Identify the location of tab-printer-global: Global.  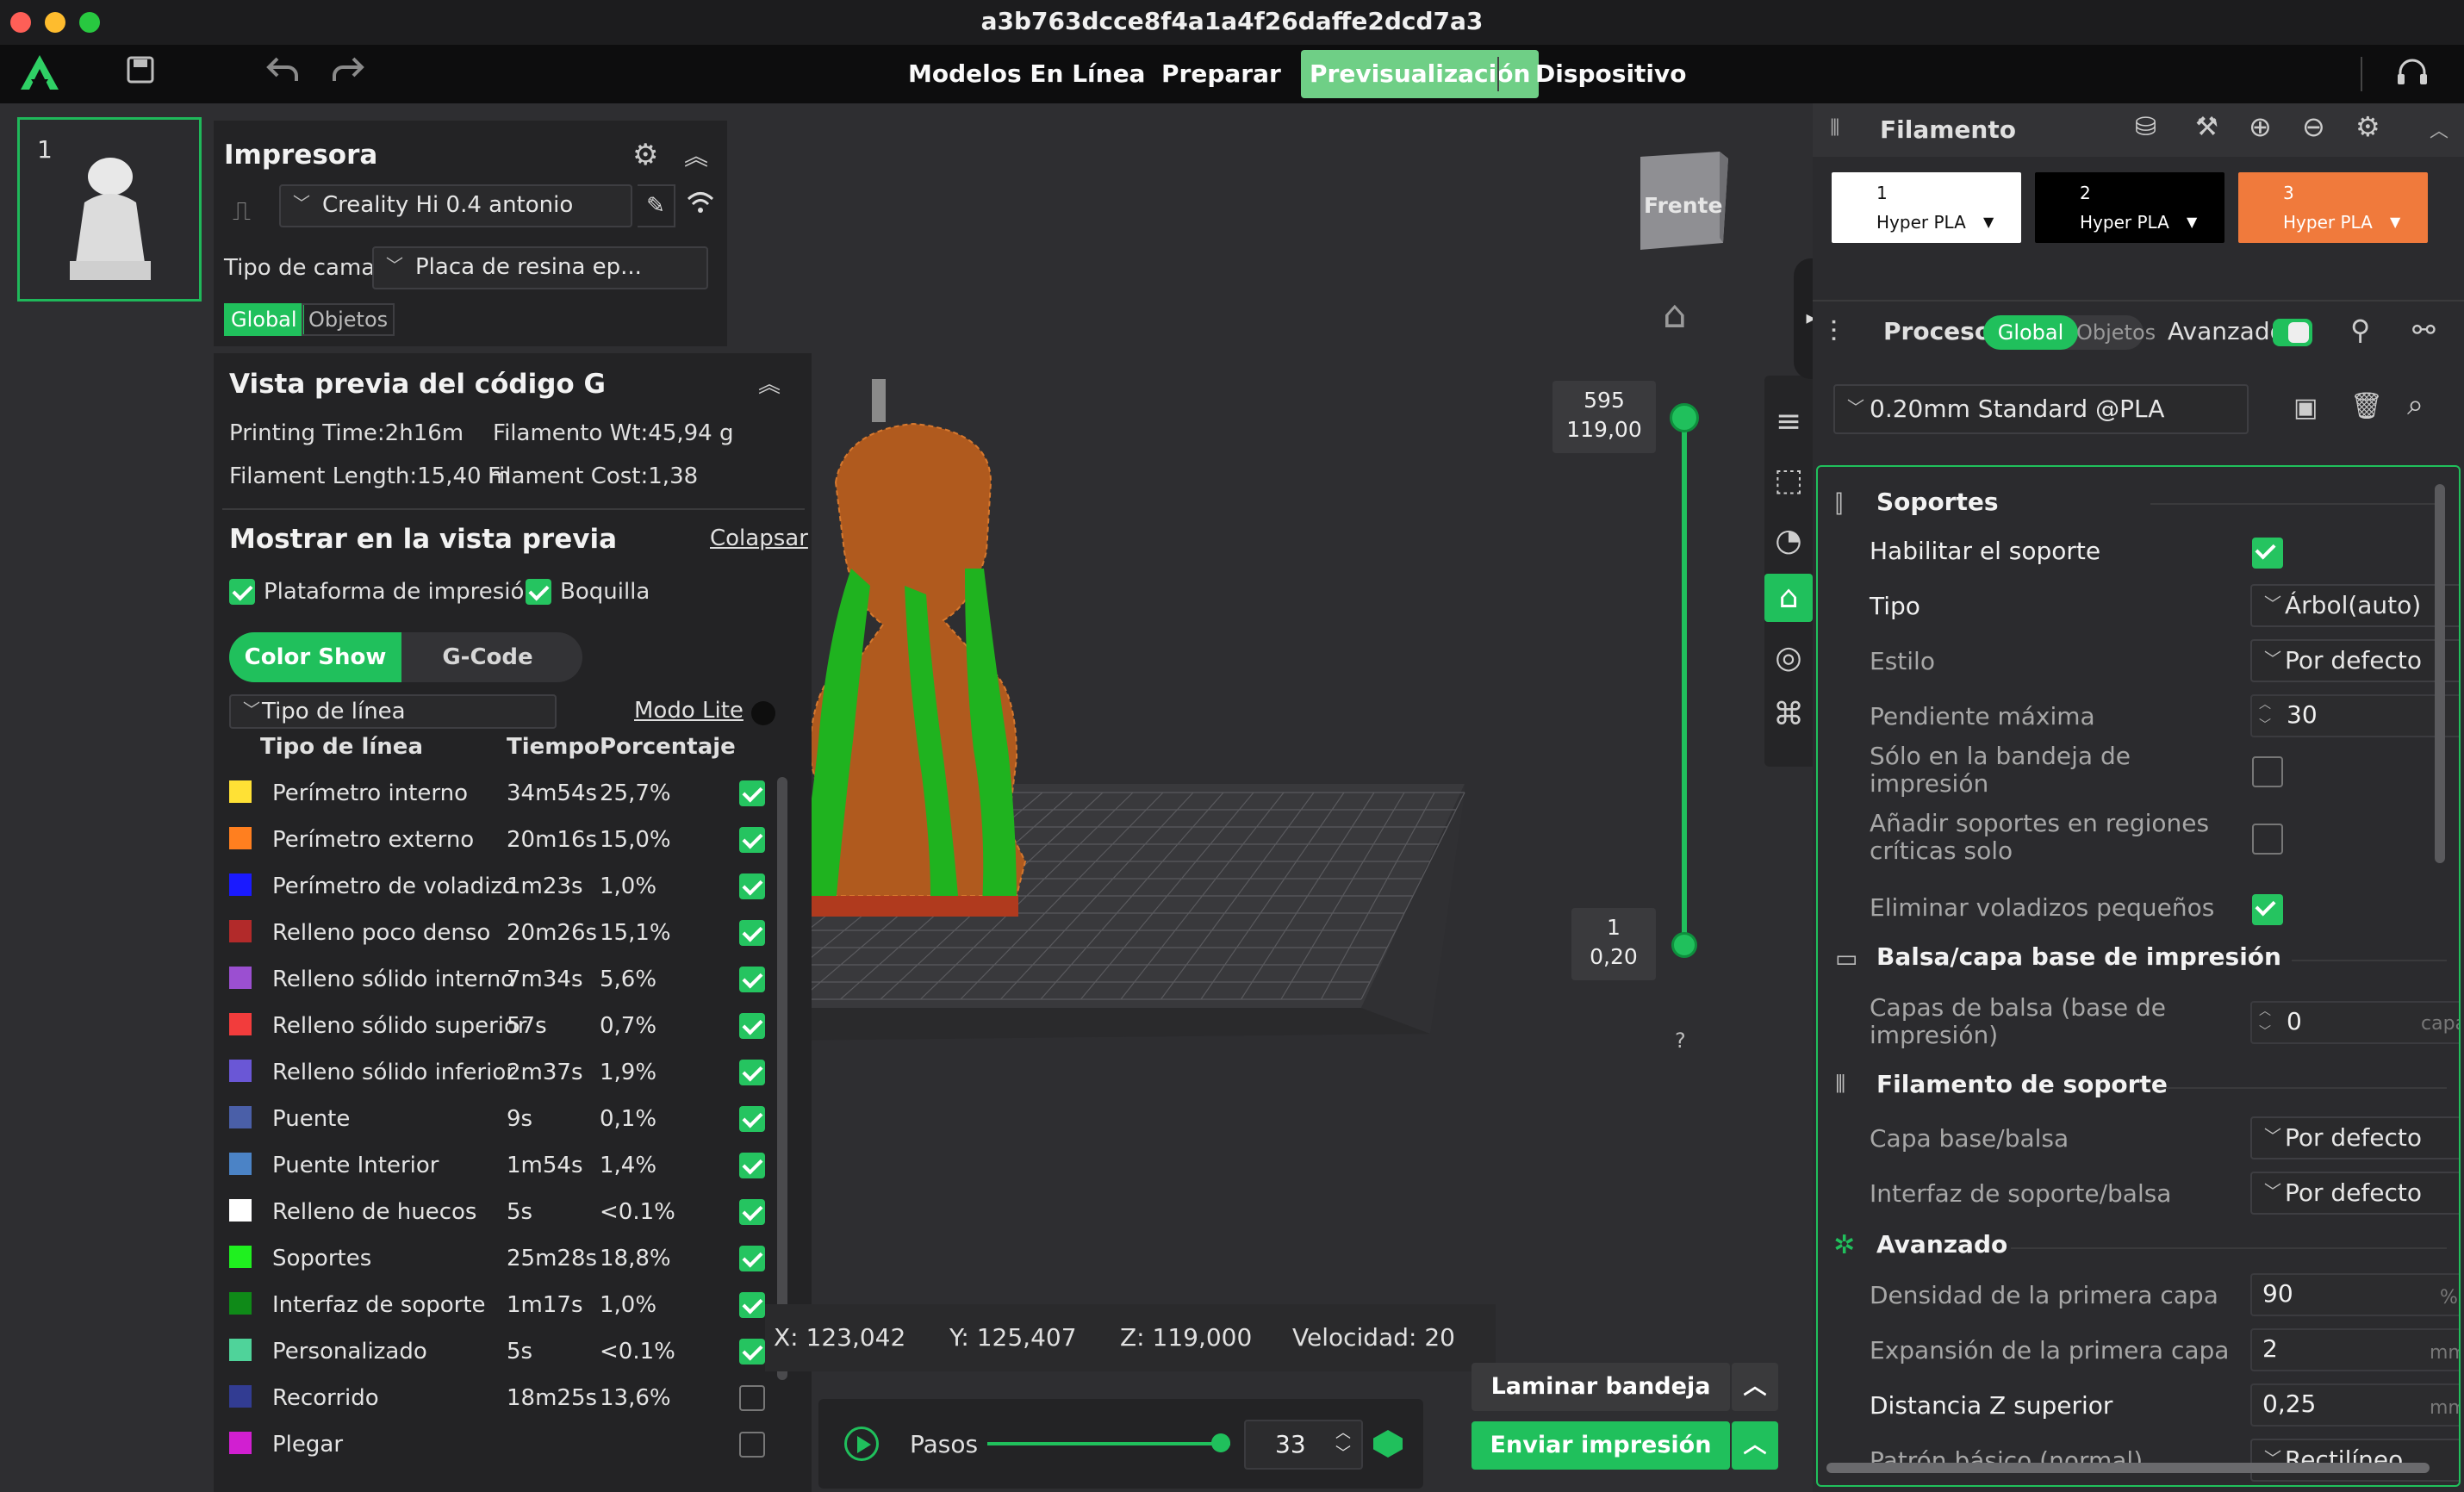
(264, 319).